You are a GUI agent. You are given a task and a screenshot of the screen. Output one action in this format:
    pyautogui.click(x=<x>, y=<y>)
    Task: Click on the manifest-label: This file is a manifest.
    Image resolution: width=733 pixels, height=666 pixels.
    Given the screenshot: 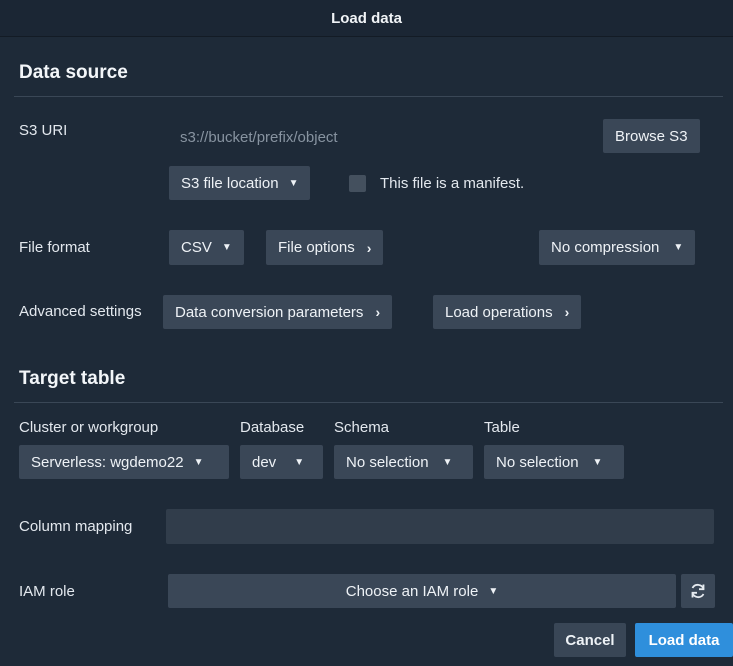 What is the action you would take?
    pyautogui.click(x=452, y=183)
    